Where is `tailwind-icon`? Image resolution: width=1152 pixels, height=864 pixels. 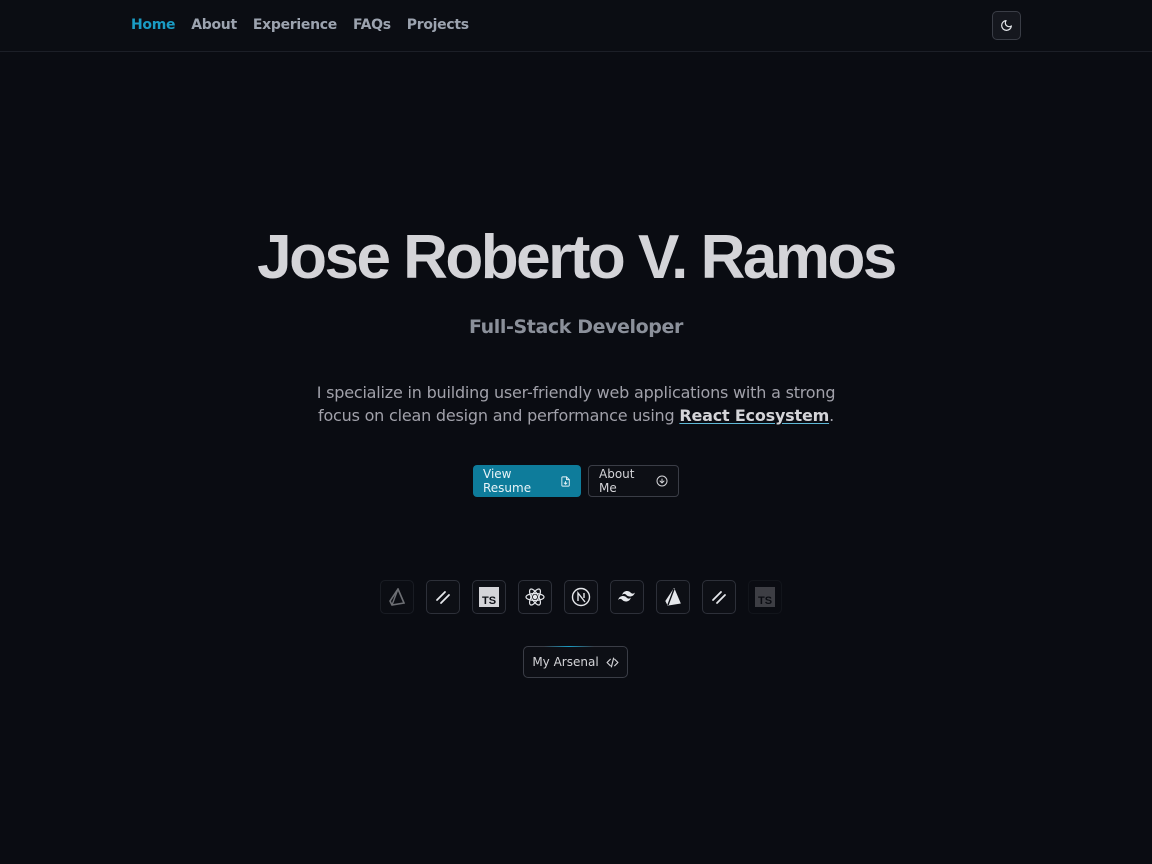
tailwind-icon is located at coordinates (626, 596).